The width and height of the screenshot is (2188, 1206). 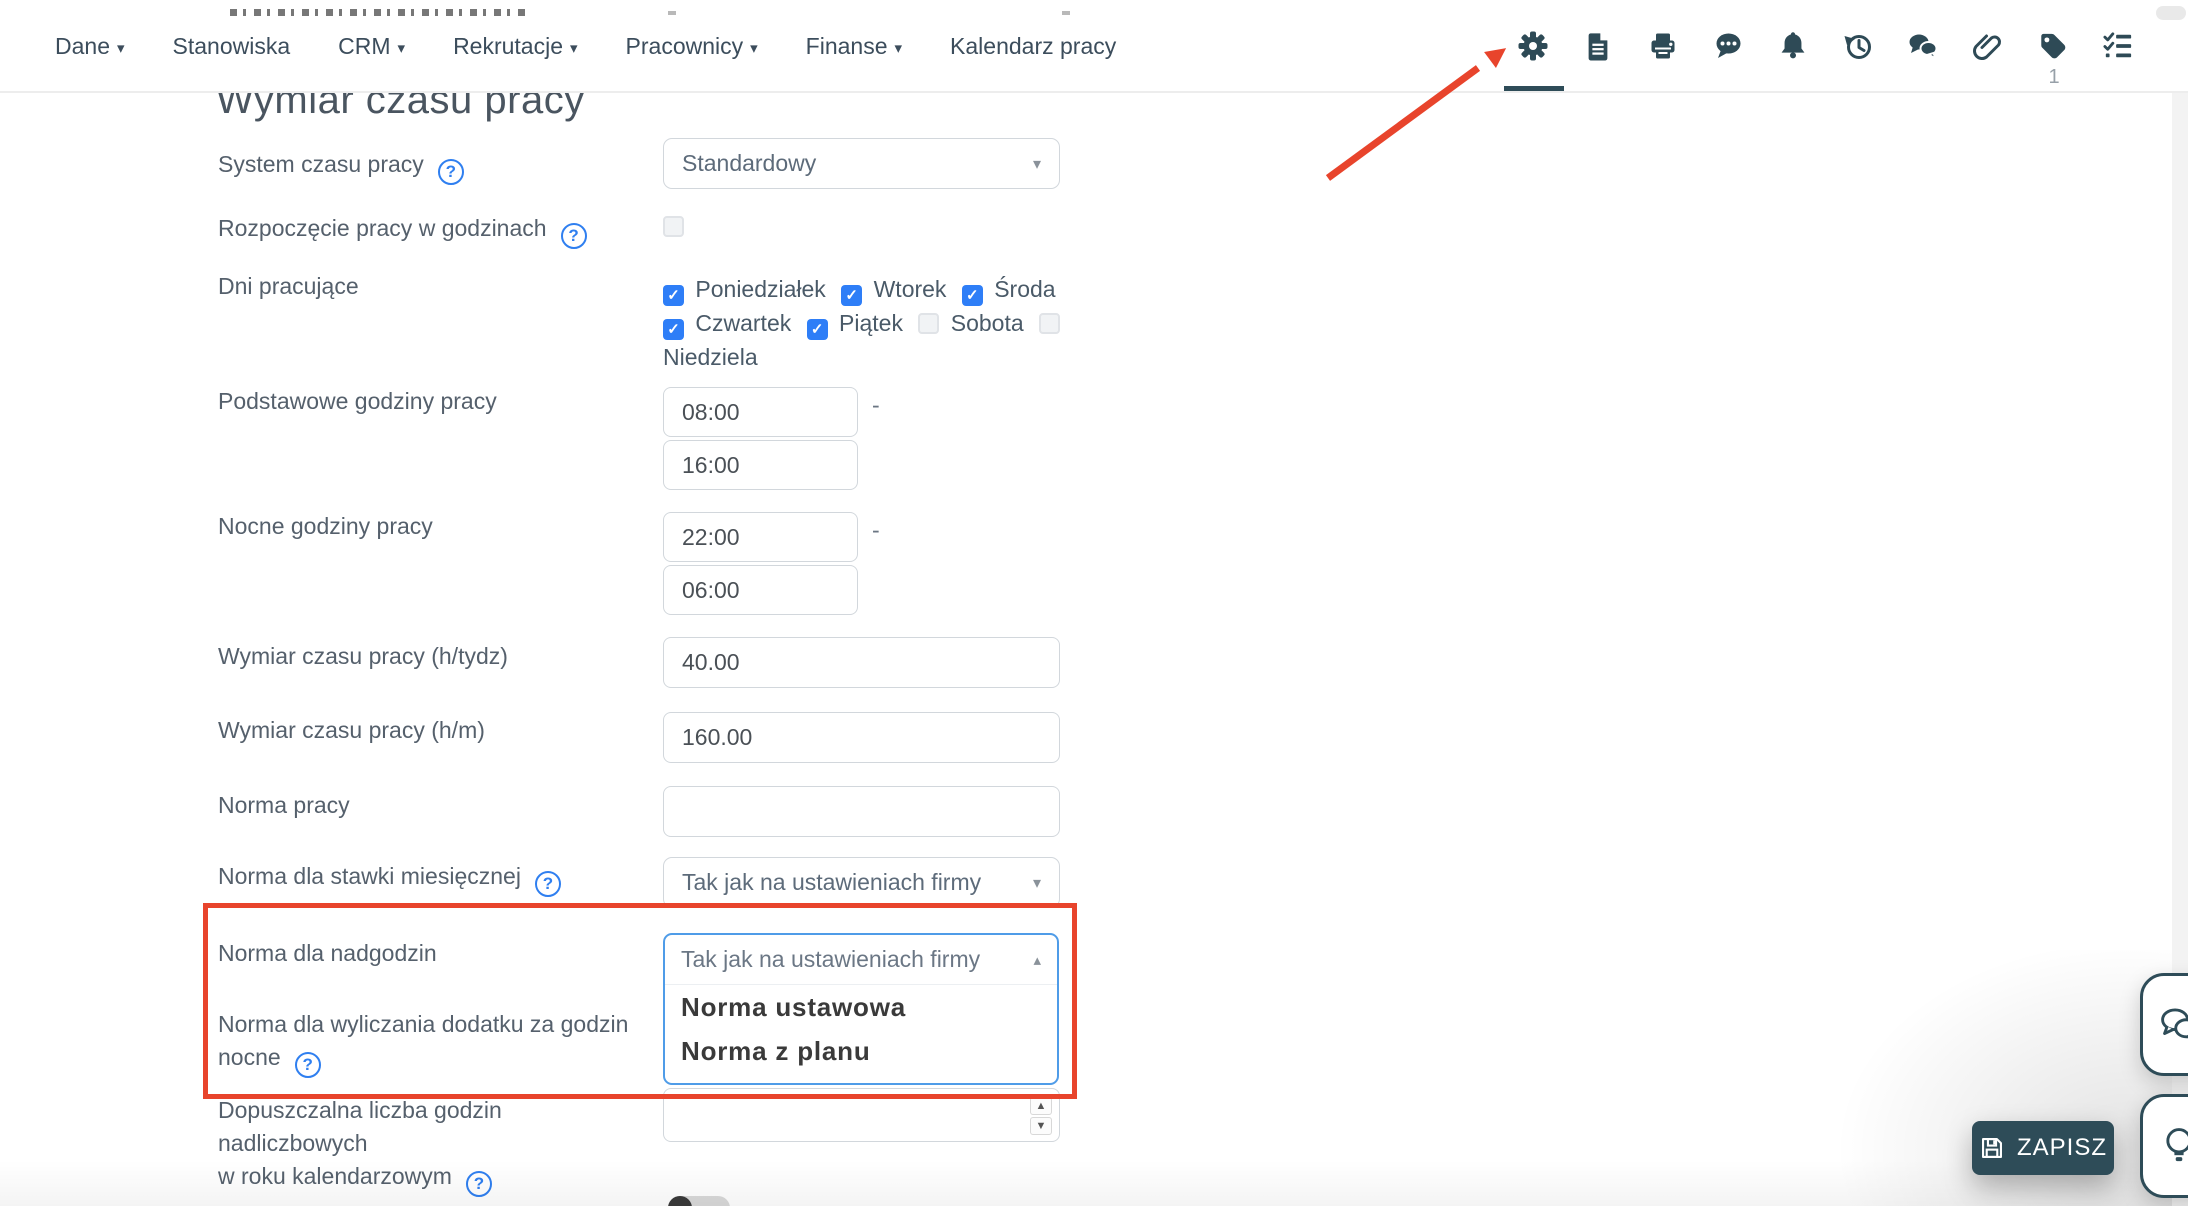 What do you see at coordinates (861, 1115) in the screenshot?
I see `overtime-limit-input: ▲ ▼` at bounding box center [861, 1115].